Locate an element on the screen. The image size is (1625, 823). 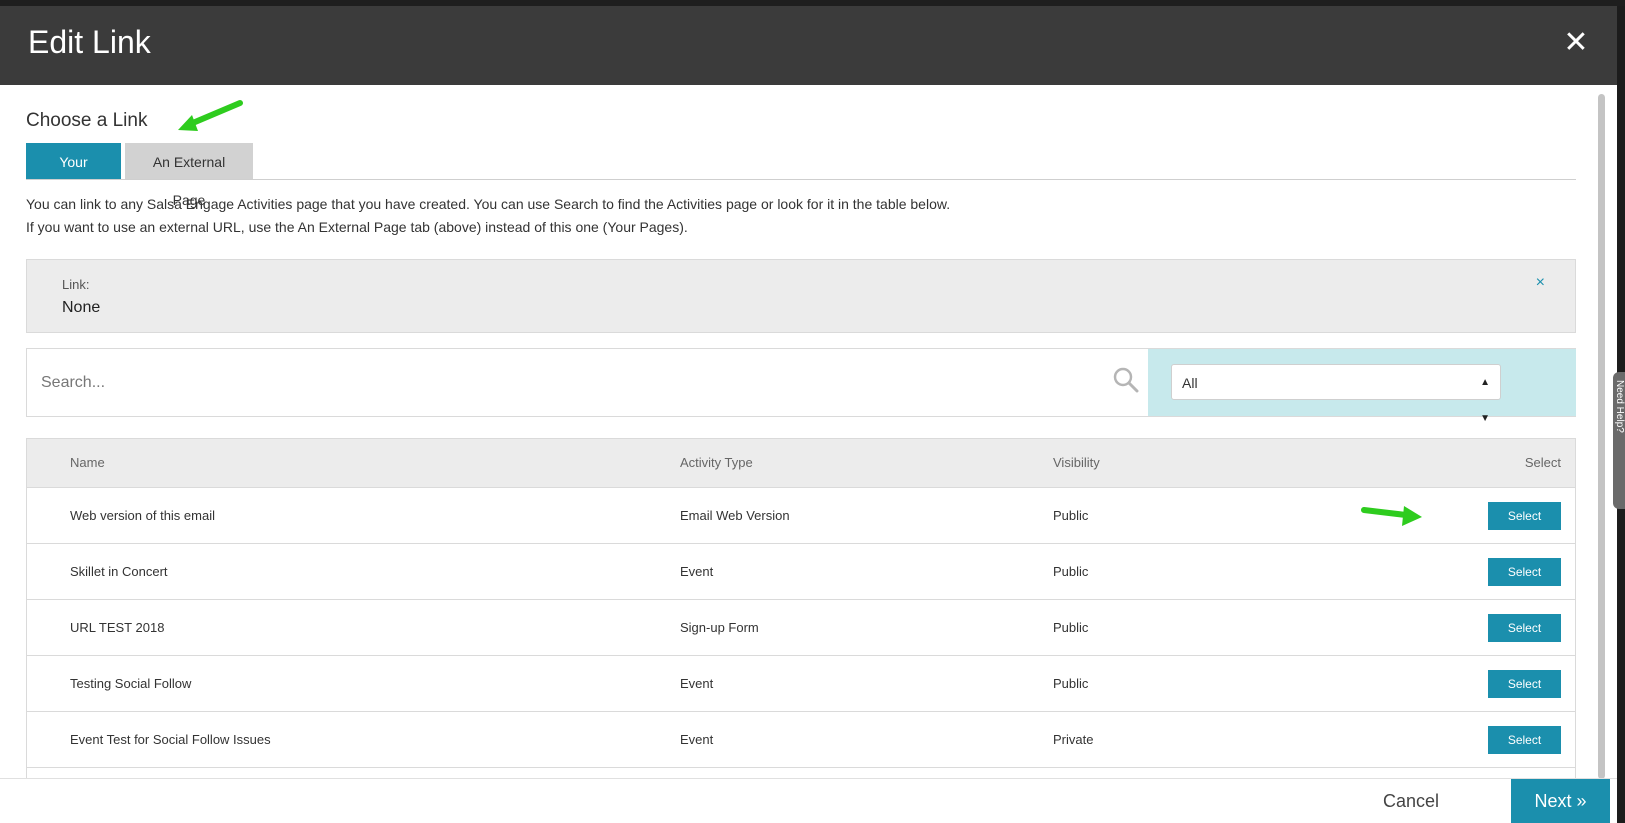
row-name: URL TEST 2018 is located at coordinates (117, 627).